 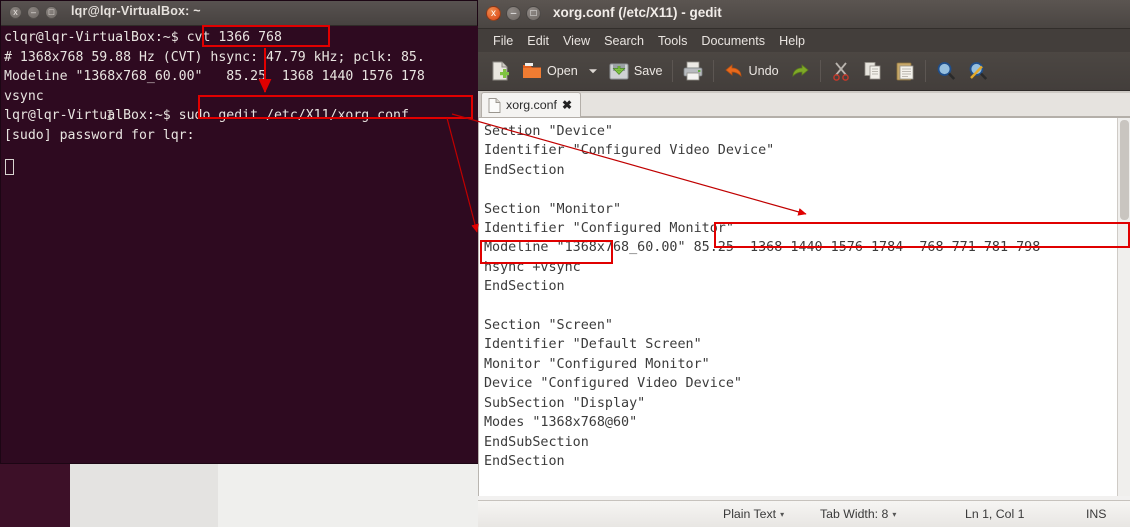 What do you see at coordinates (619, 71) in the screenshot?
I see `save-icon` at bounding box center [619, 71].